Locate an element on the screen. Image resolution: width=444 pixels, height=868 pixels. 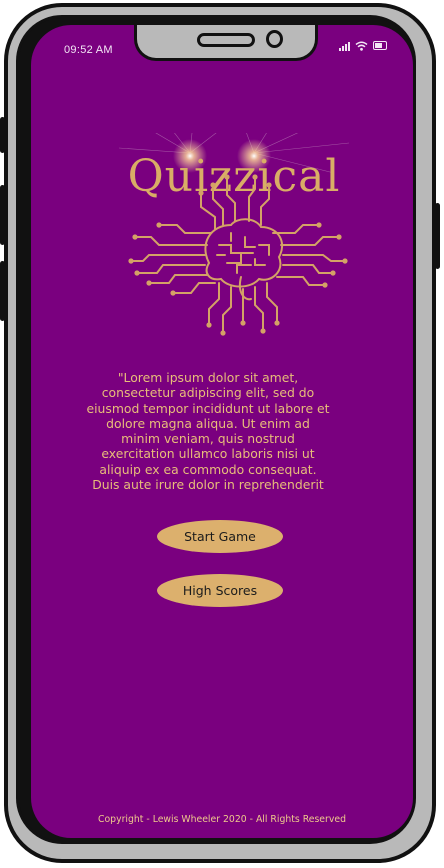
phone-side-button is located at coordinates (2, 135).